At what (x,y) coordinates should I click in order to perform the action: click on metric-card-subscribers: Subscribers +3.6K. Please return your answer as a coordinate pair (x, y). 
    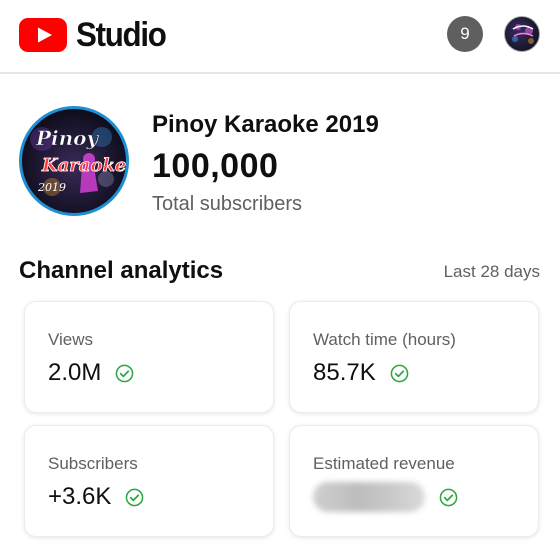
    Looking at the image, I should click on (149, 481).